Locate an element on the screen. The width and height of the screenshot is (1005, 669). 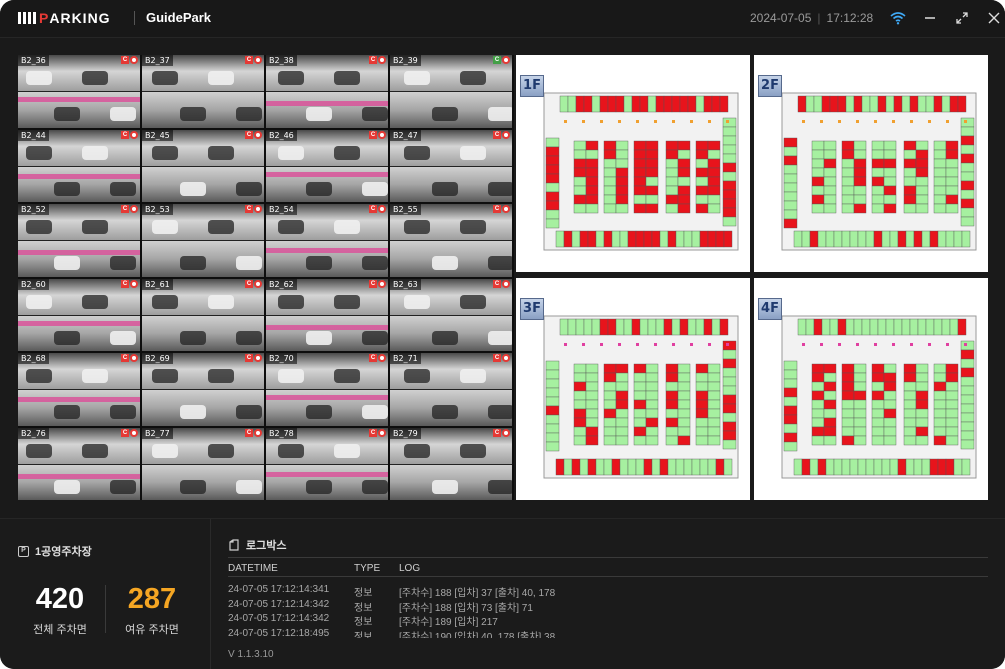
camera-tile: B2_39 C is located at coordinates (451, 91).